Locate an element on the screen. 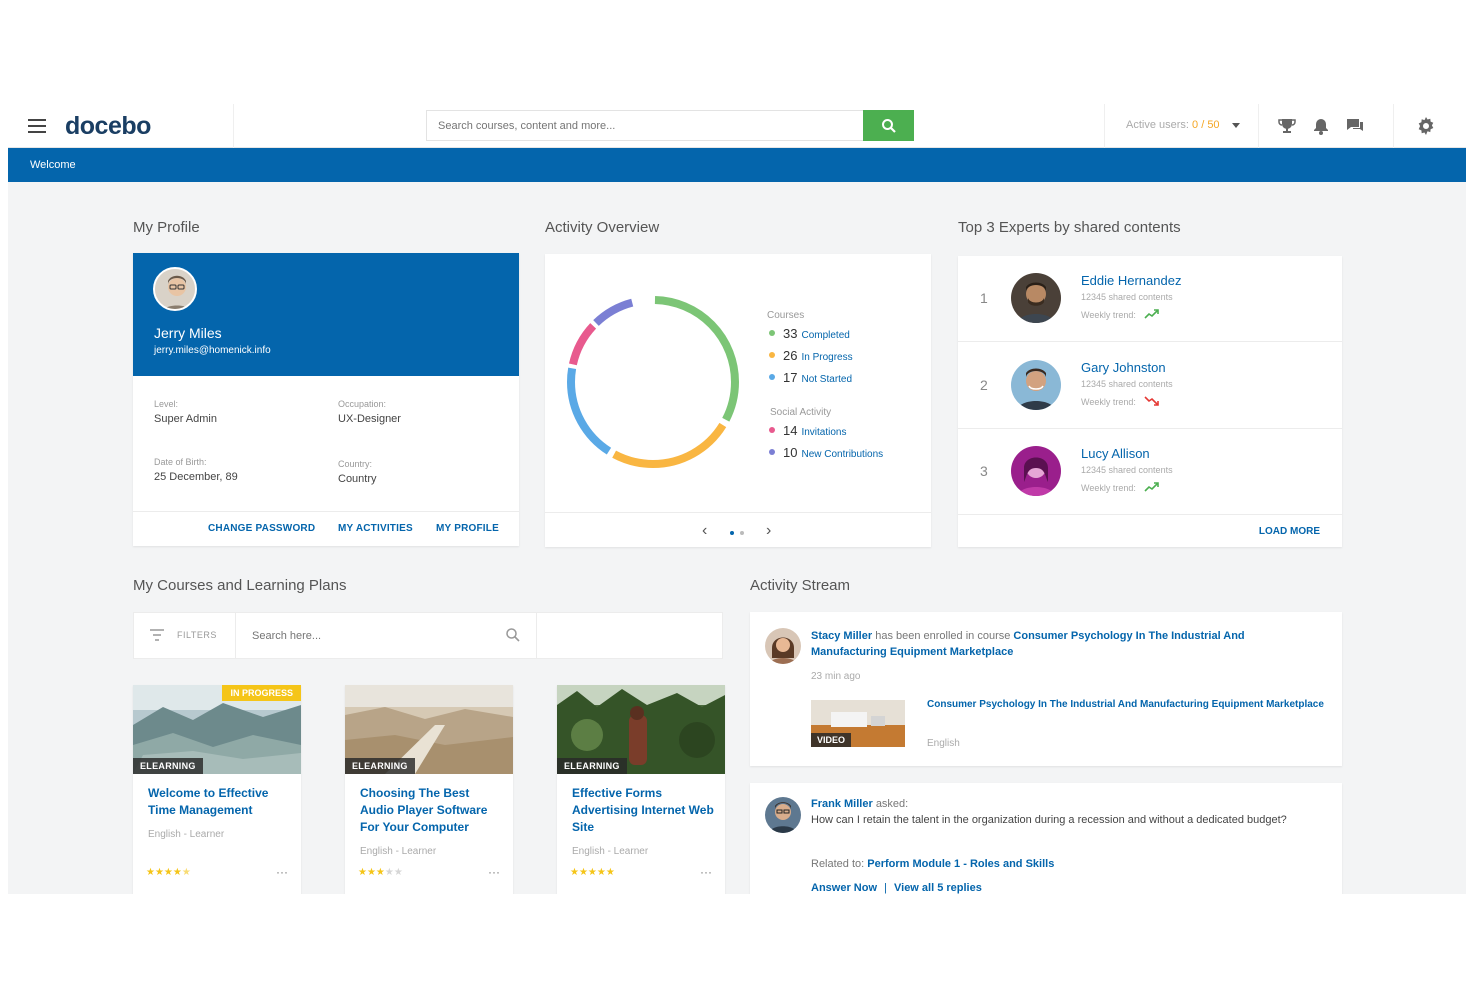 This screenshot has width=1480, height=987. trend-down-icon is located at coordinates (1152, 401).